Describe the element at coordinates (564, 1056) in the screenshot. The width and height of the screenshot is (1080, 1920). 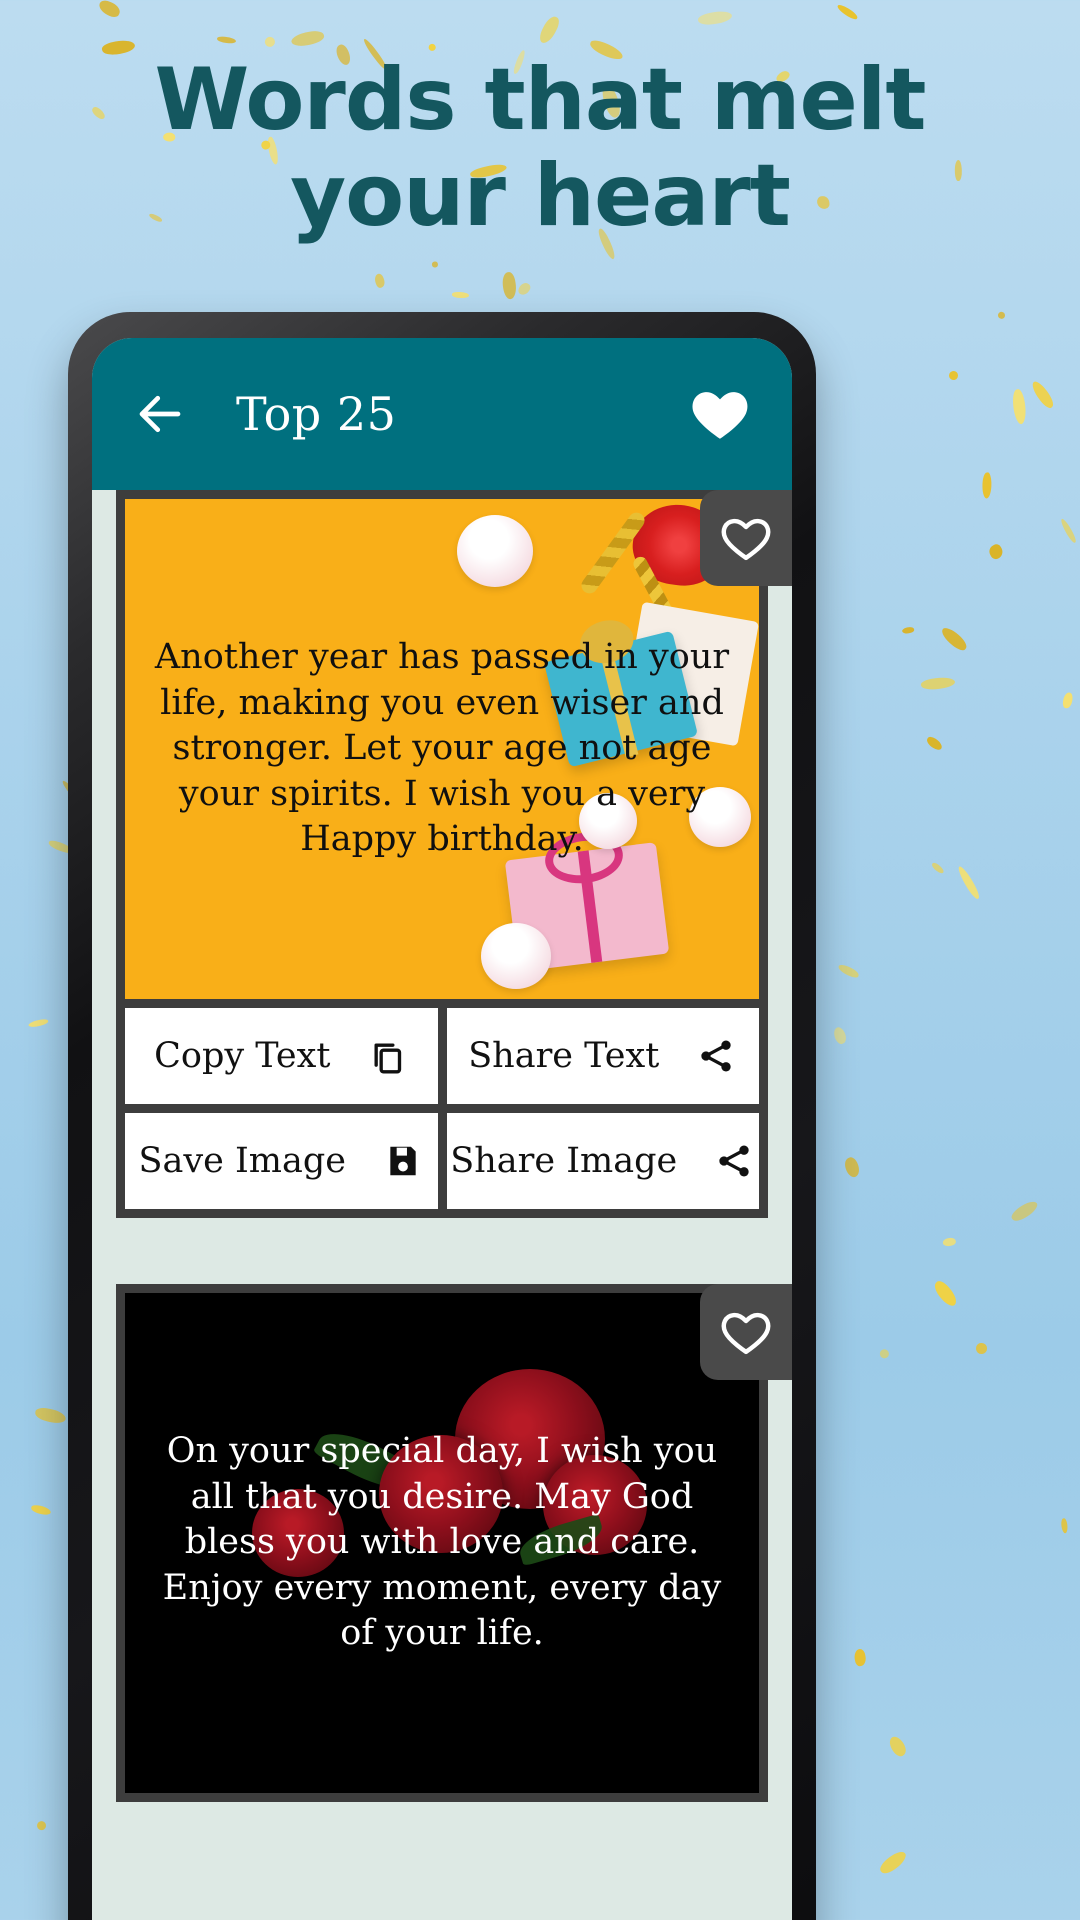
I see `share-text-label: Share Text` at that location.